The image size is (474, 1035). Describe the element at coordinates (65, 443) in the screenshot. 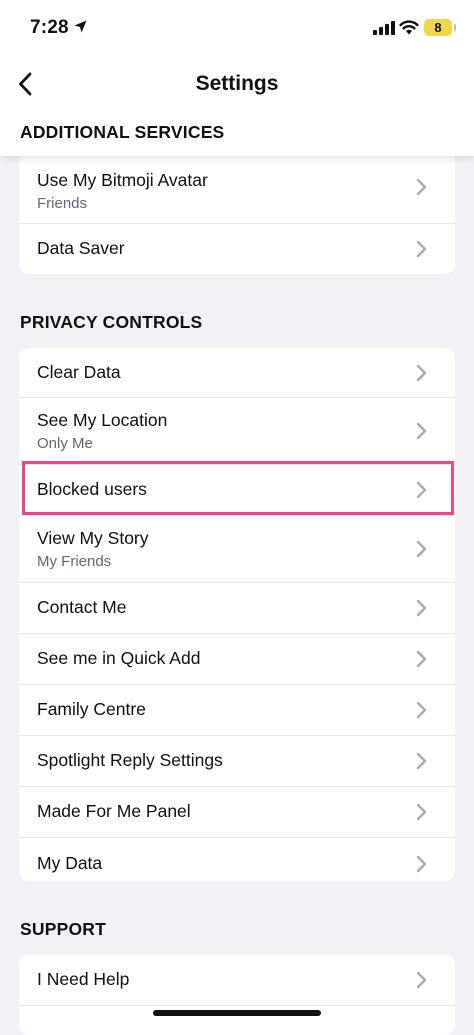

I see `row-sublabel: Only Me` at that location.